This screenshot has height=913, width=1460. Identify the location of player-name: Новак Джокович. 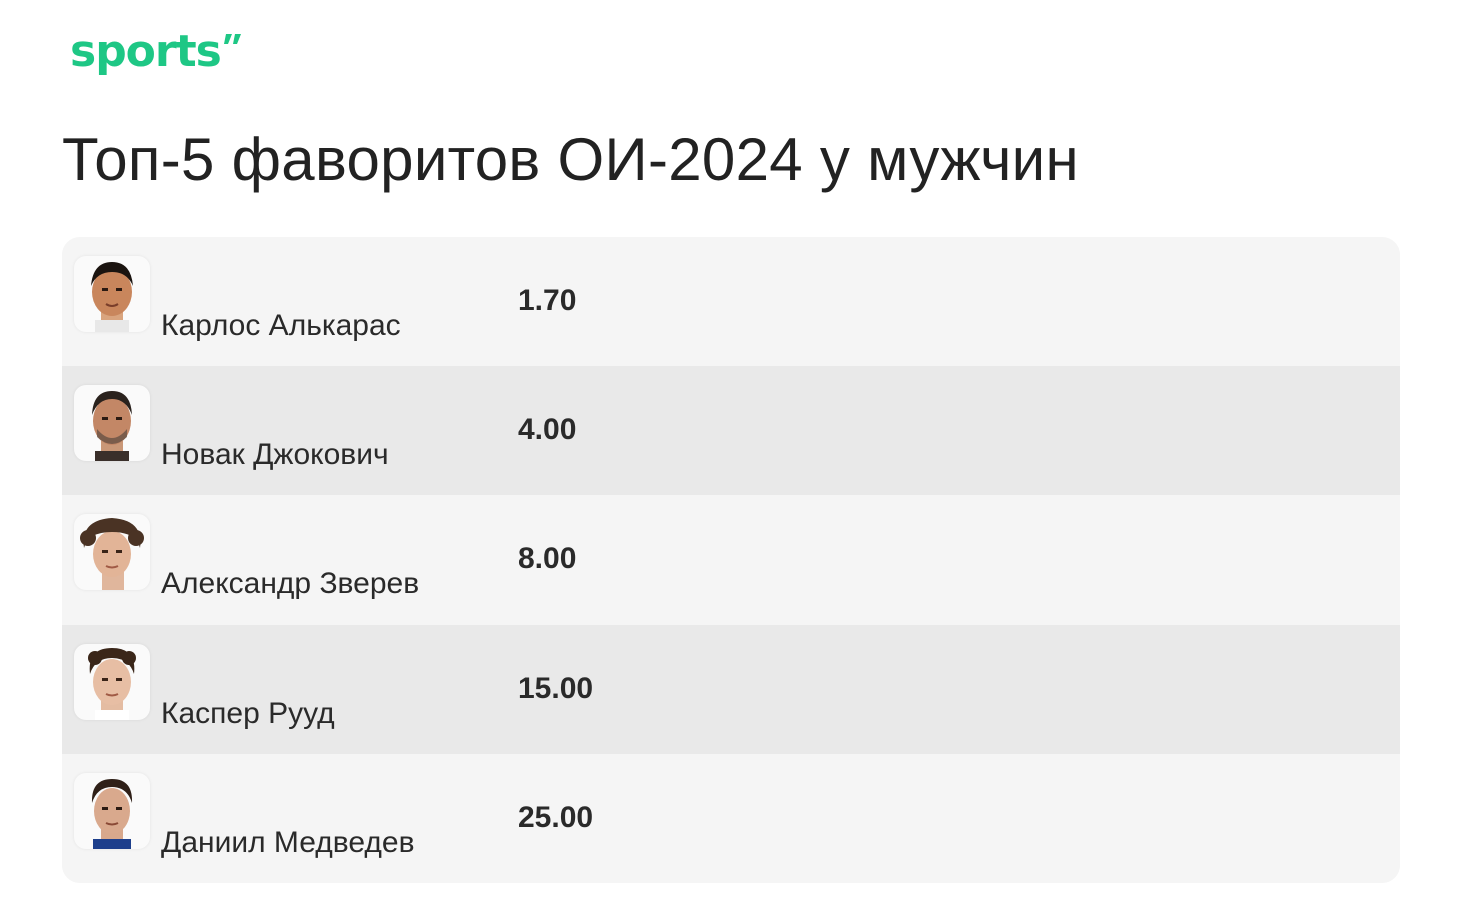
(275, 455).